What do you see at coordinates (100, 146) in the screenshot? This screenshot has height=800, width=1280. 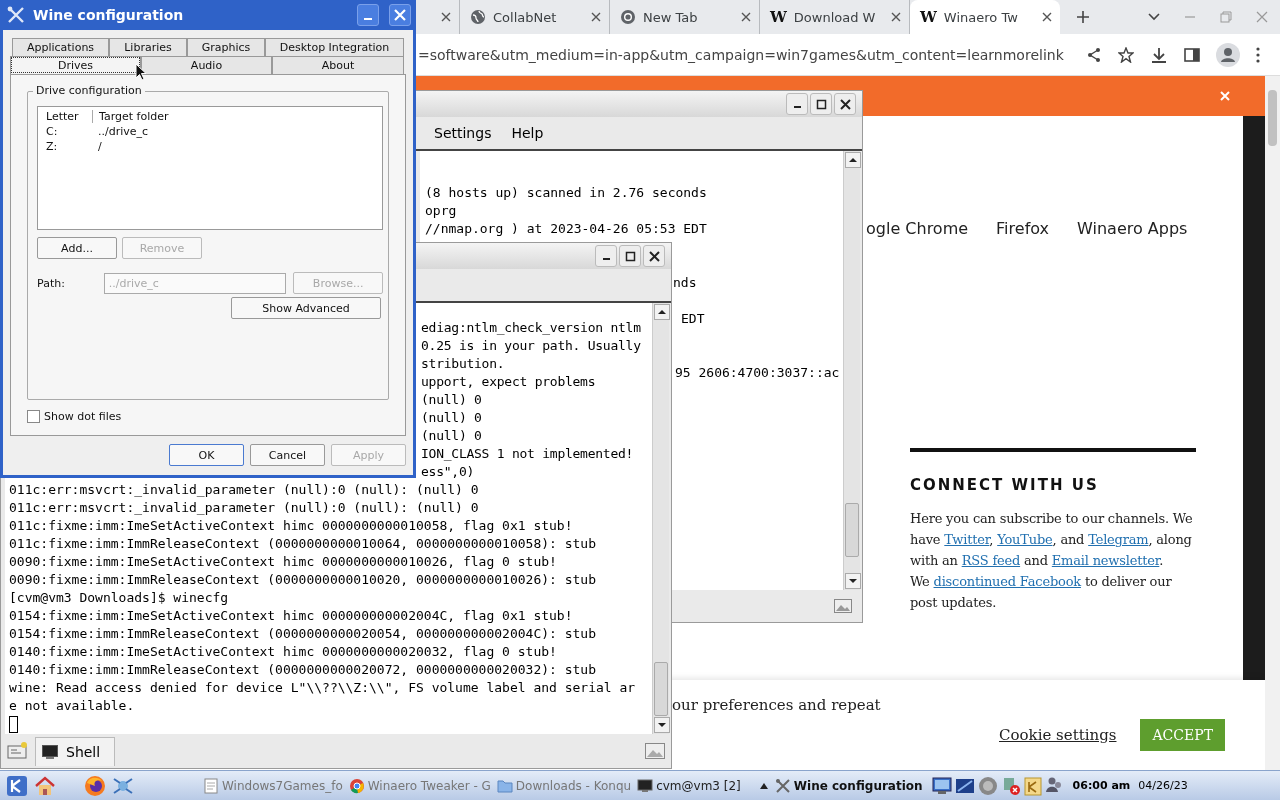 I see `list-cell: /` at bounding box center [100, 146].